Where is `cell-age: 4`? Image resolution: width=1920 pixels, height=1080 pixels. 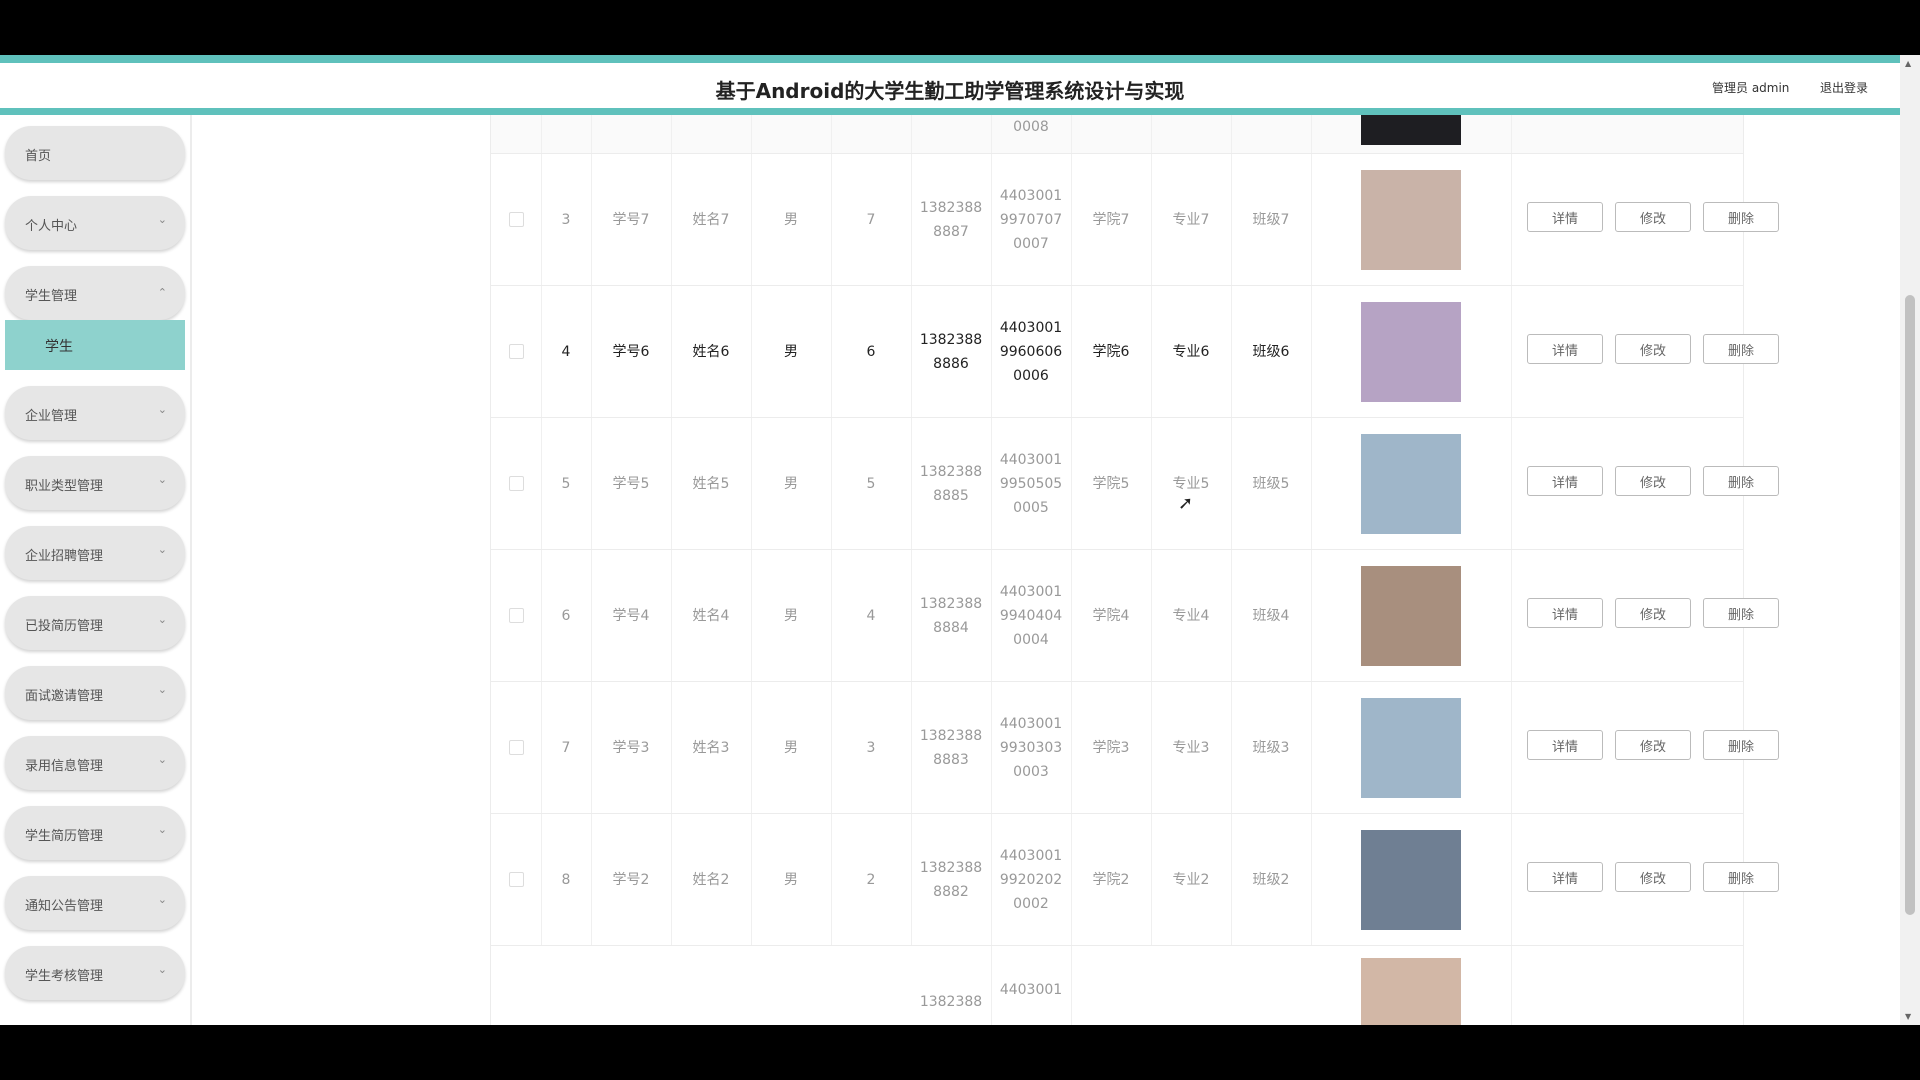
cell-age: 4 is located at coordinates (871, 615).